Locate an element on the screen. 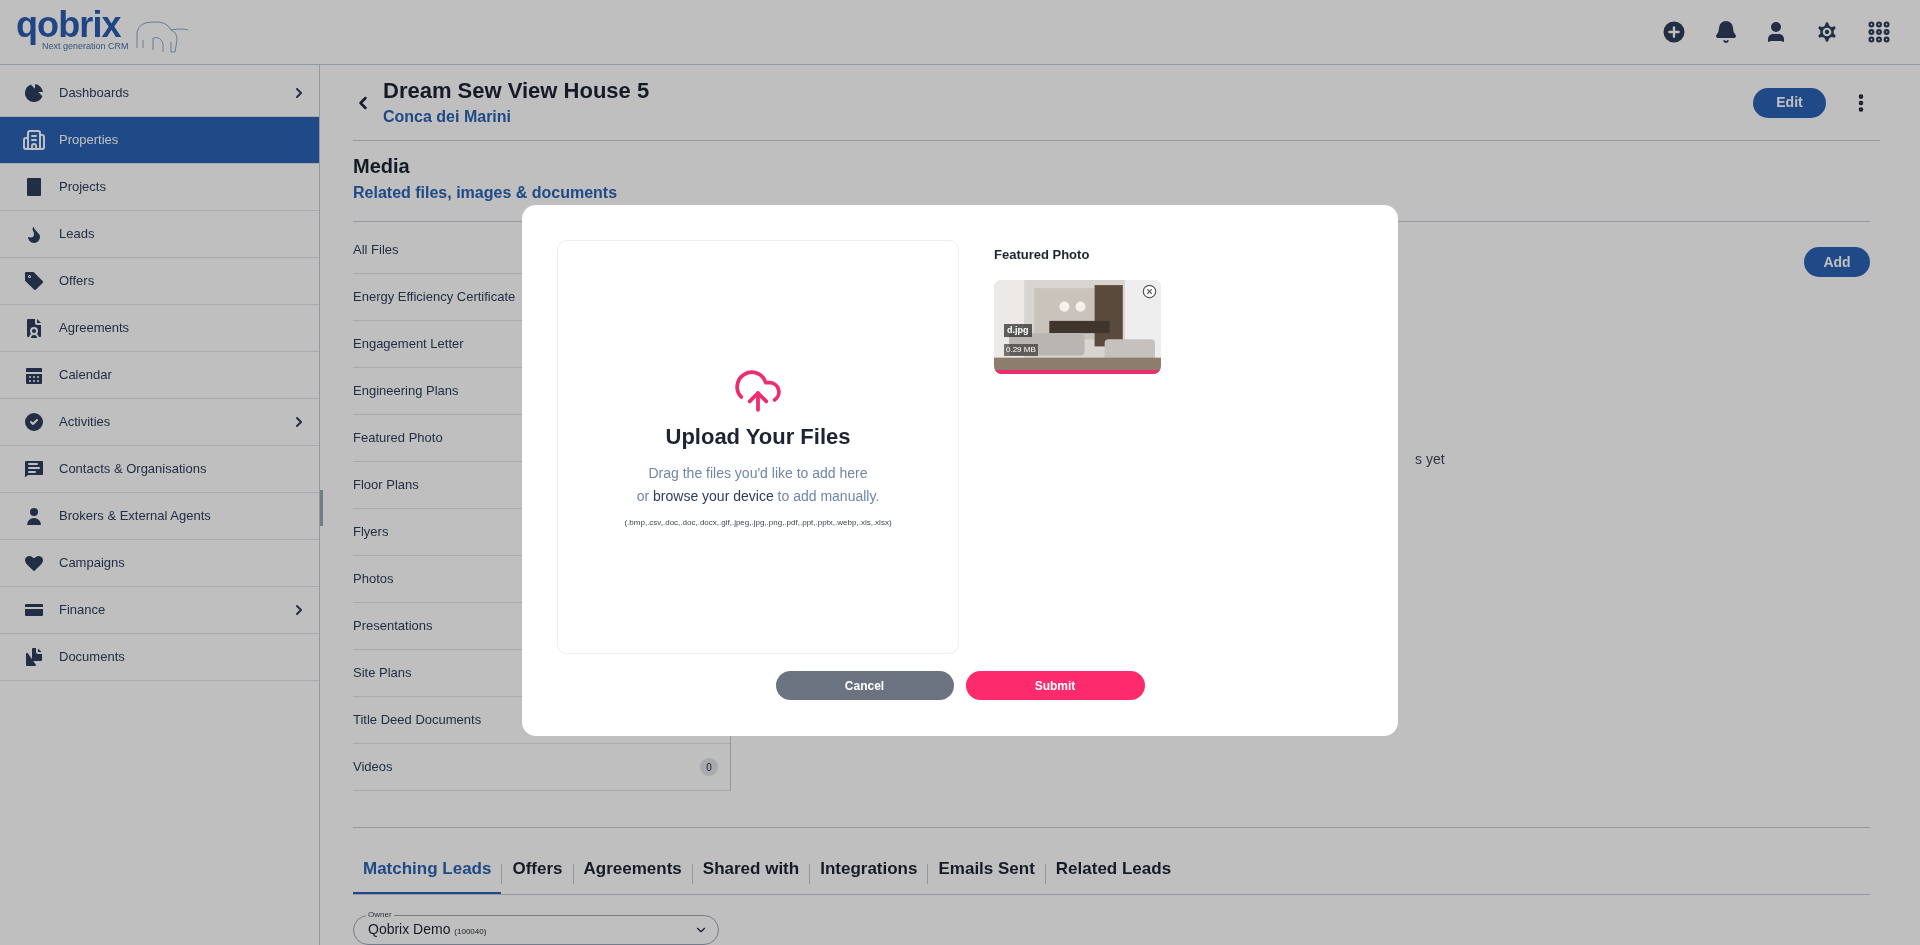 The height and width of the screenshot is (945, 1920). tab: Matching Leads is located at coordinates (427, 874).